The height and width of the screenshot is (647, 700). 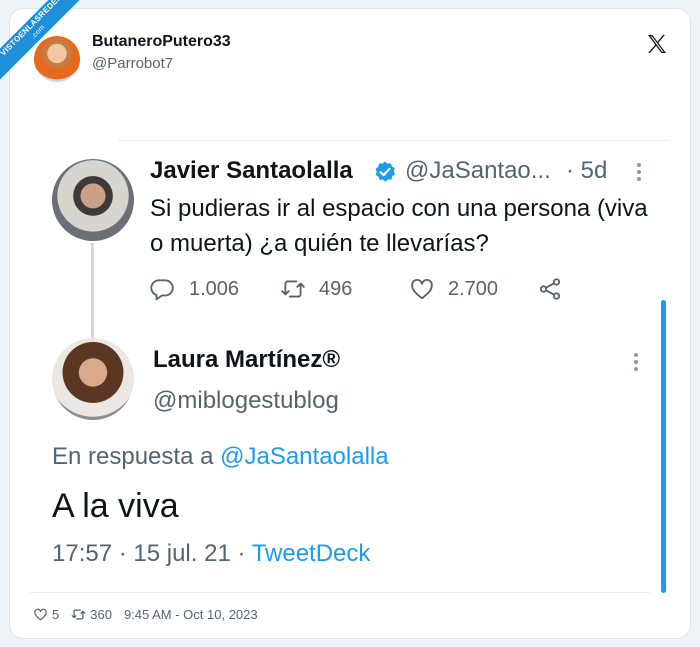 What do you see at coordinates (336, 288) in the screenshot?
I see `retweet-count: 496` at bounding box center [336, 288].